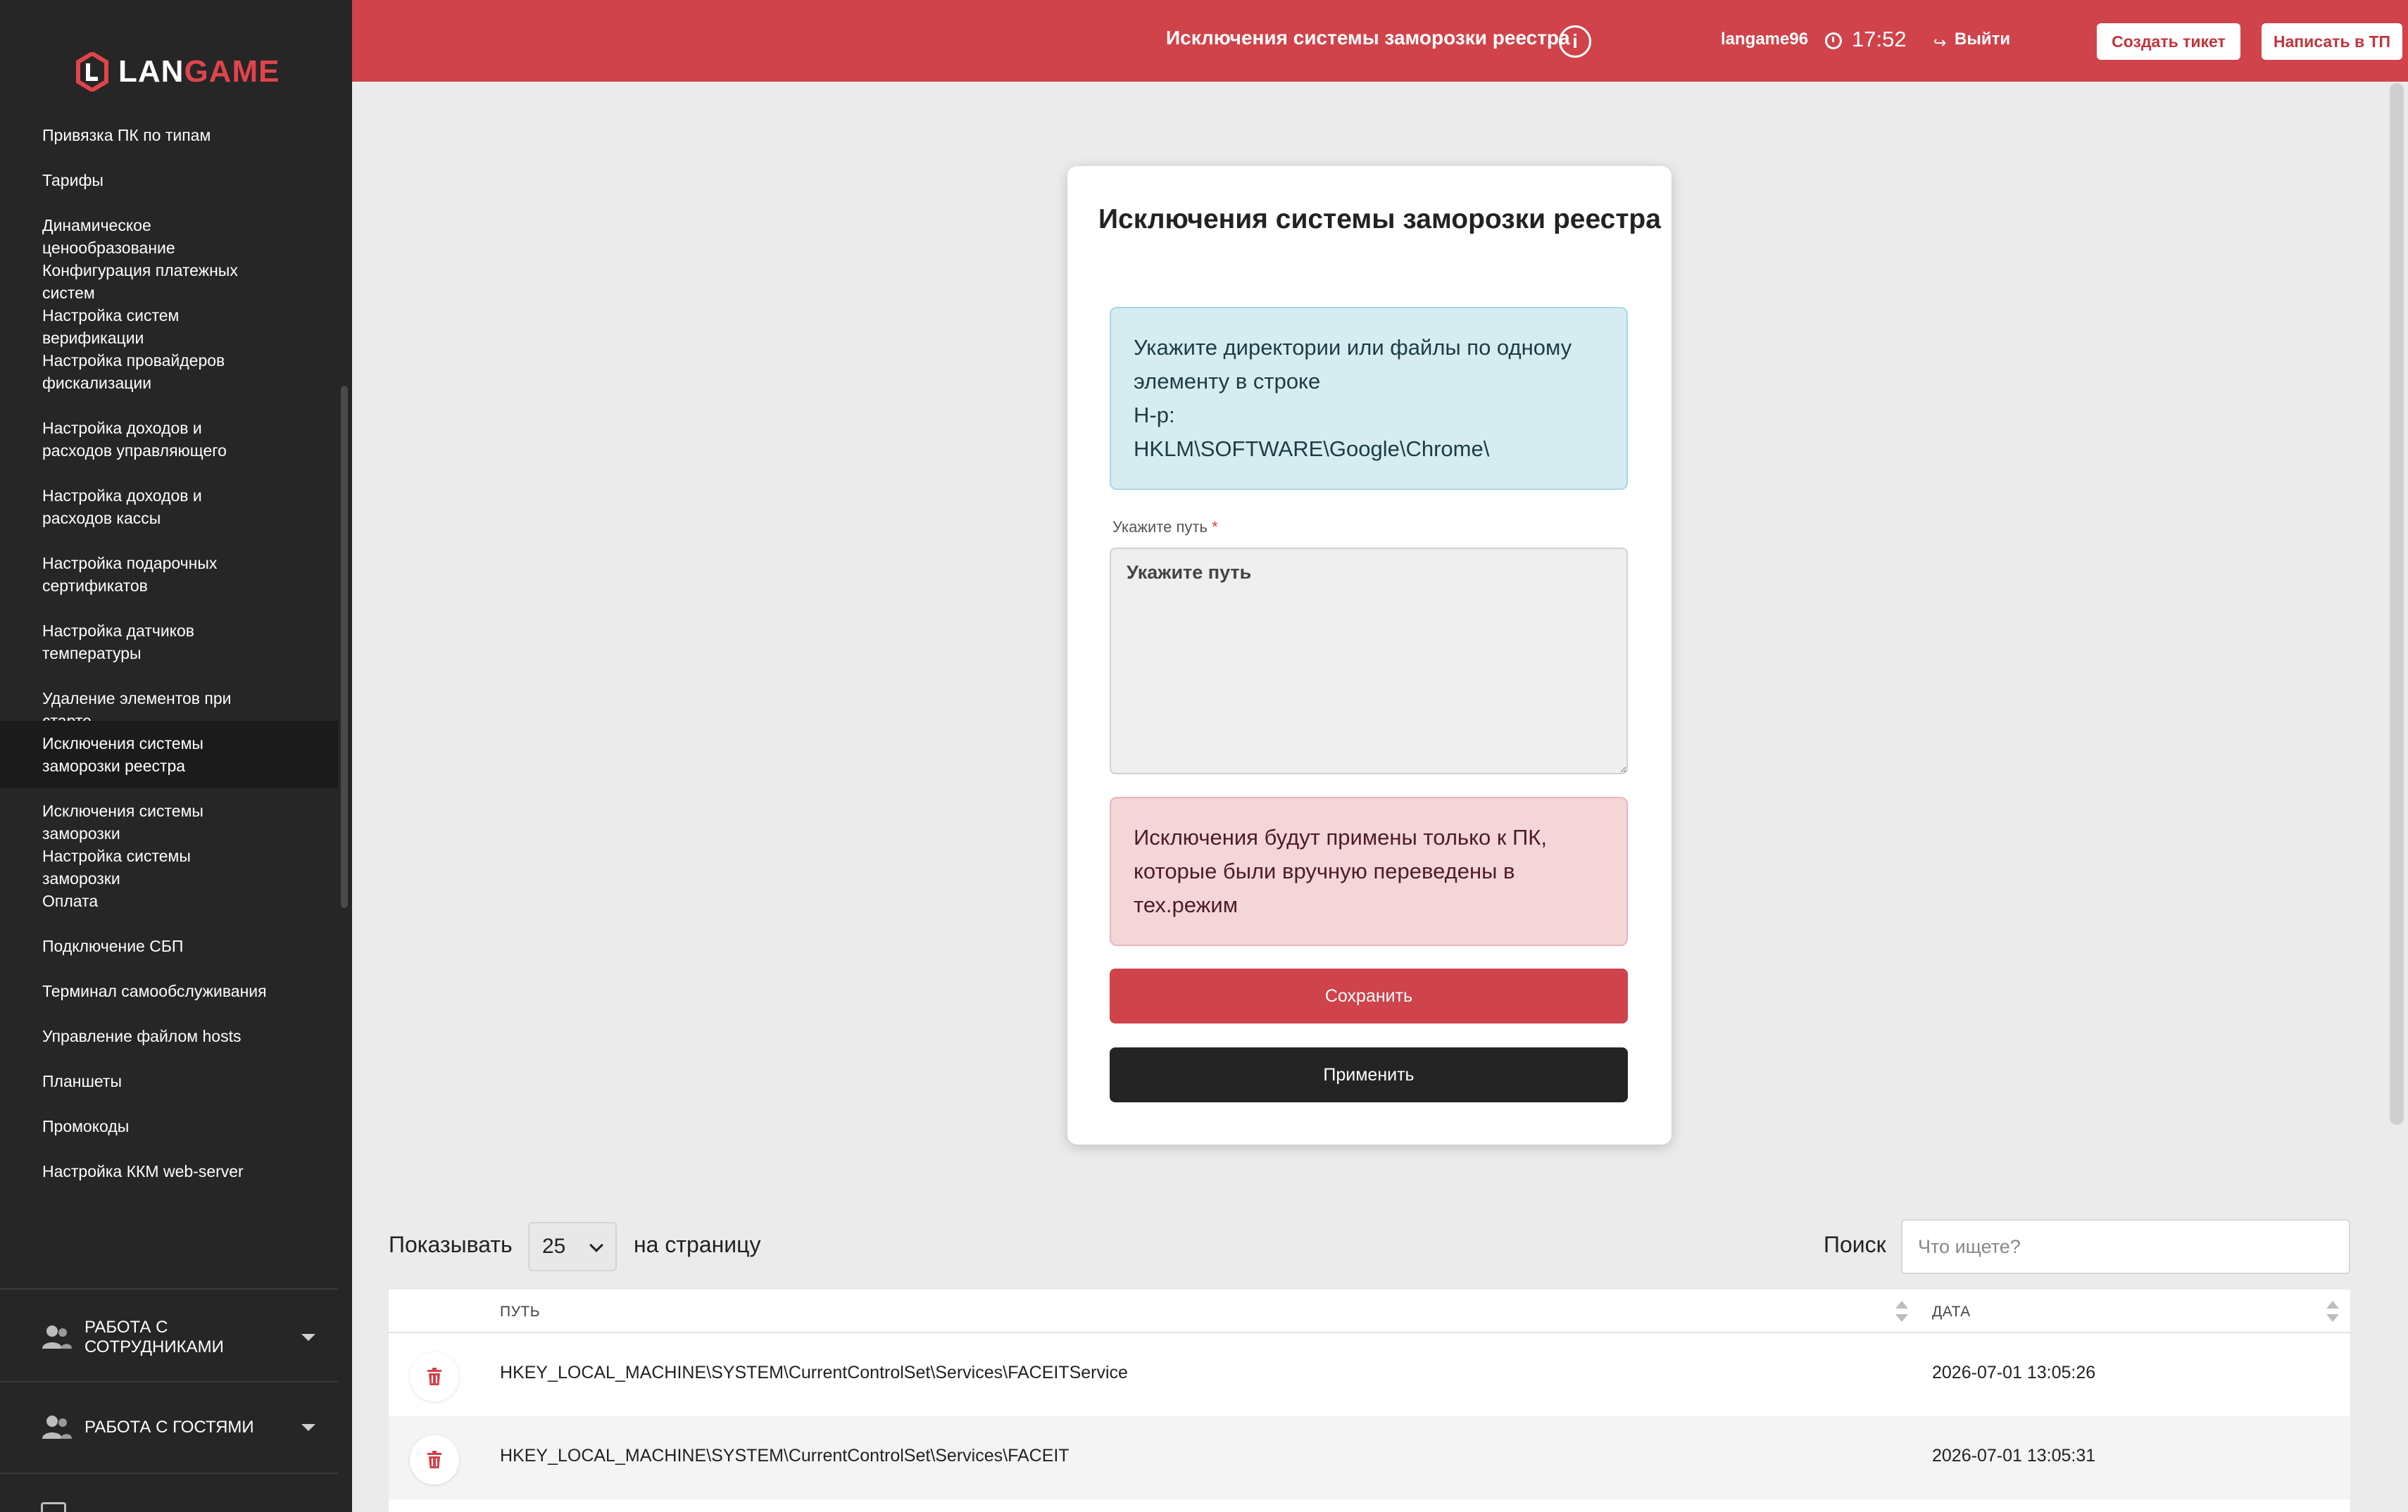  Describe the element at coordinates (154, 1337) in the screenshot. I see `section-label: Работа с сотрудниками` at that location.